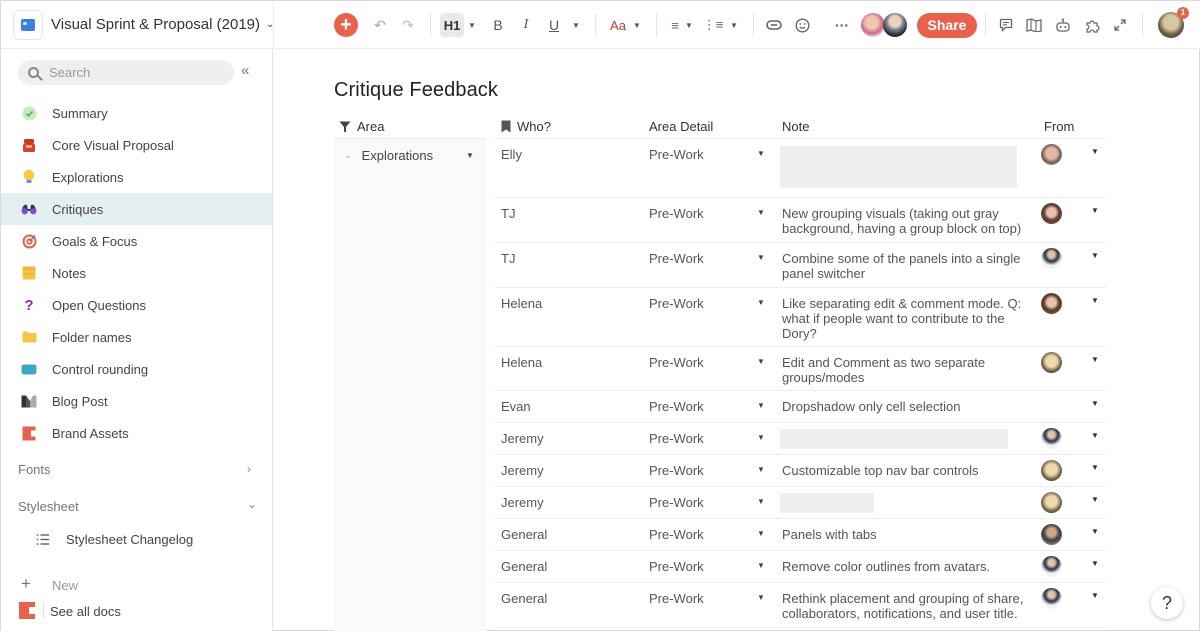  What do you see at coordinates (1034, 25) in the screenshot?
I see `map-icon` at bounding box center [1034, 25].